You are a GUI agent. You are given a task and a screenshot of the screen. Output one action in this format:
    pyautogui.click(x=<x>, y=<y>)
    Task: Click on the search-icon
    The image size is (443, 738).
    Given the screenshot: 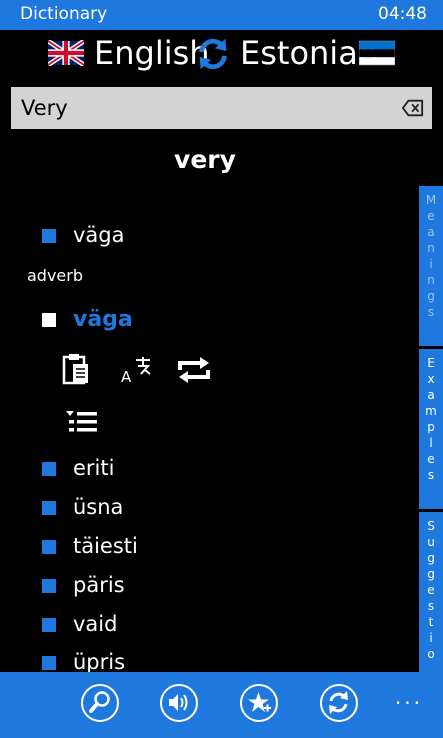 What is the action you would take?
    pyautogui.click(x=99, y=702)
    